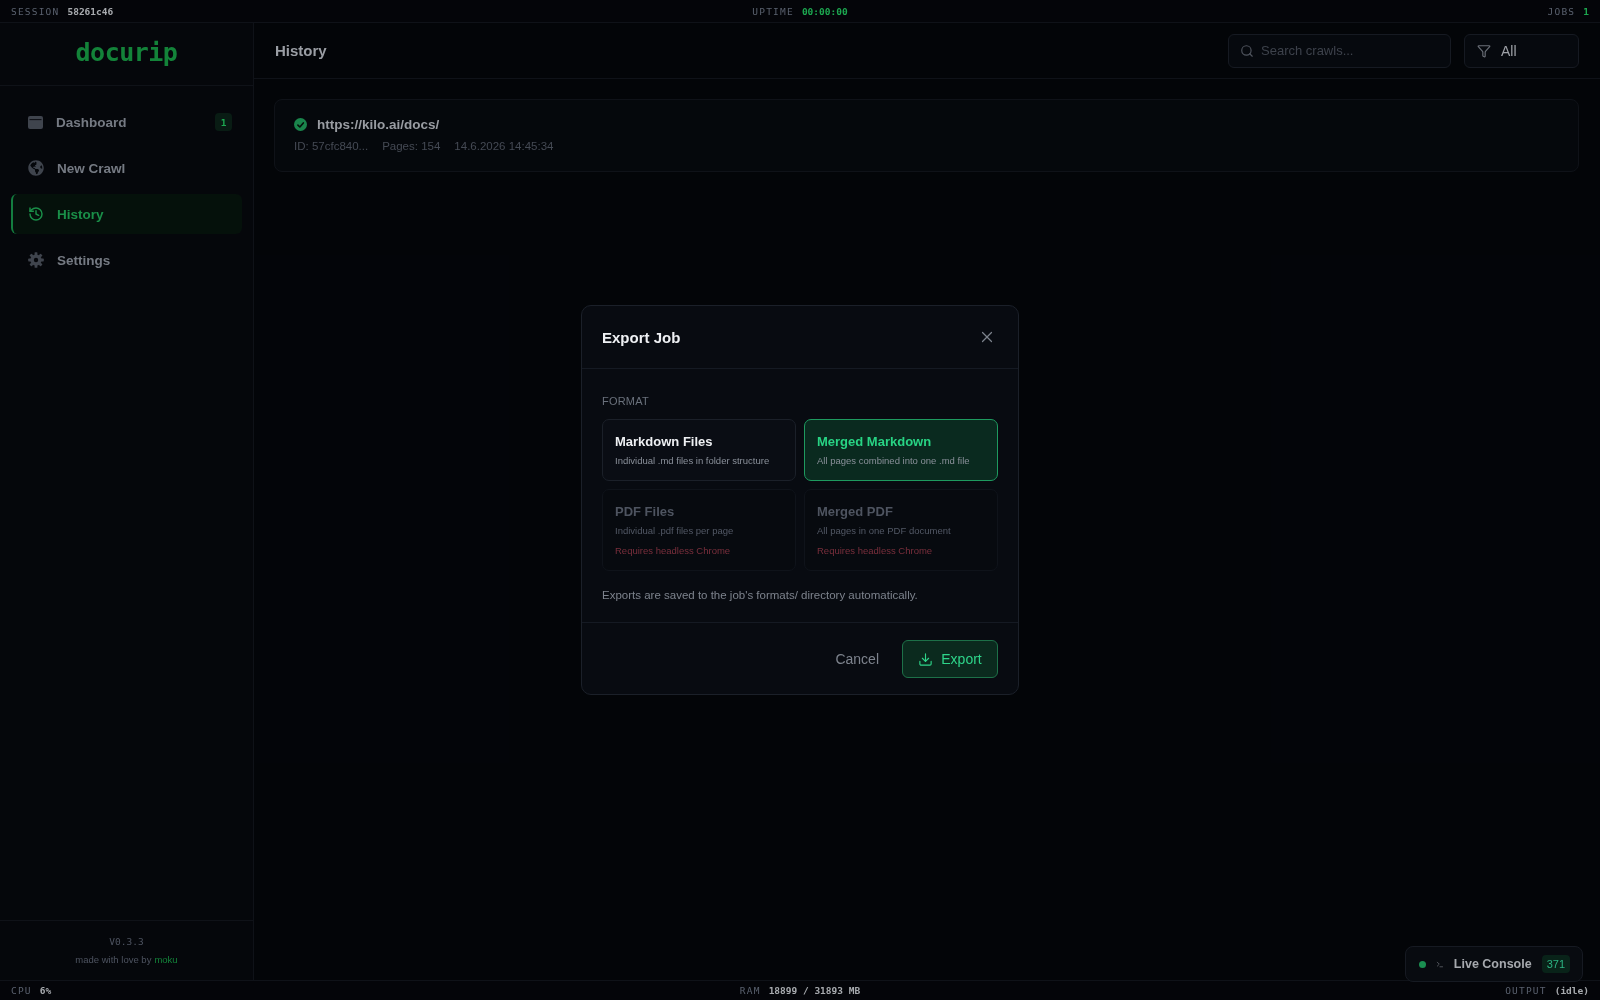  What do you see at coordinates (21, 990) in the screenshot?
I see `cpu-label: CPU` at bounding box center [21, 990].